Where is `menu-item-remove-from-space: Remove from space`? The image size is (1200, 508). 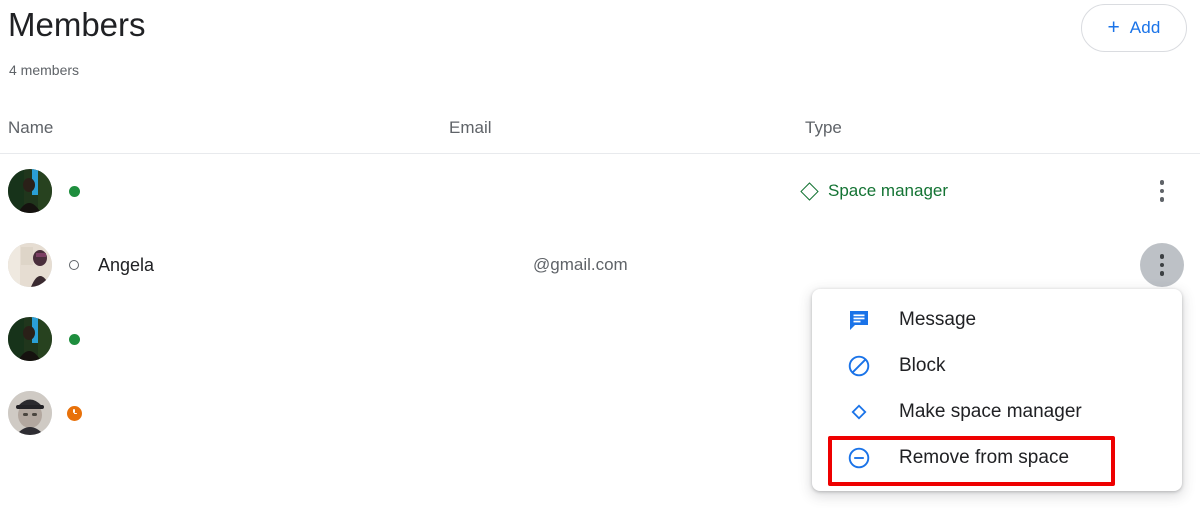 menu-item-remove-from-space: Remove from space is located at coordinates (997, 458).